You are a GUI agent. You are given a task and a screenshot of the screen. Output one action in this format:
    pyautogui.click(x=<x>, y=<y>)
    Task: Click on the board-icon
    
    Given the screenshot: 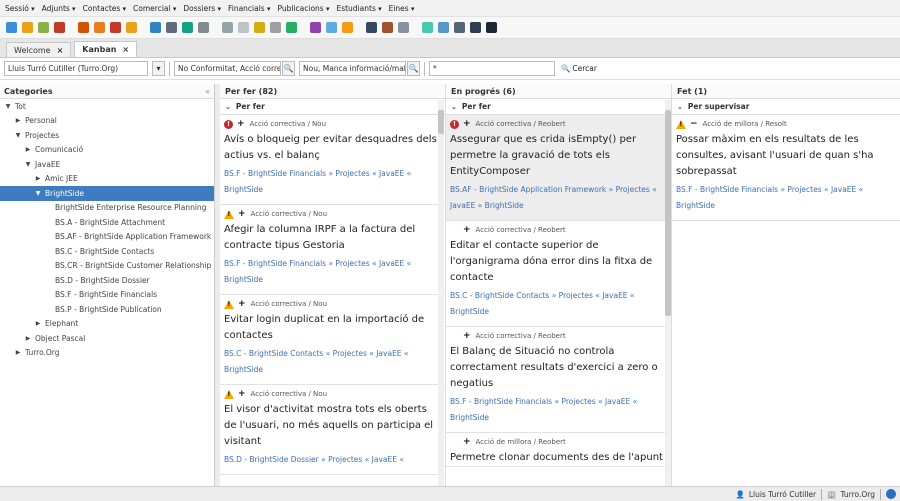 What is the action you would take?
    pyautogui.click(x=443, y=27)
    